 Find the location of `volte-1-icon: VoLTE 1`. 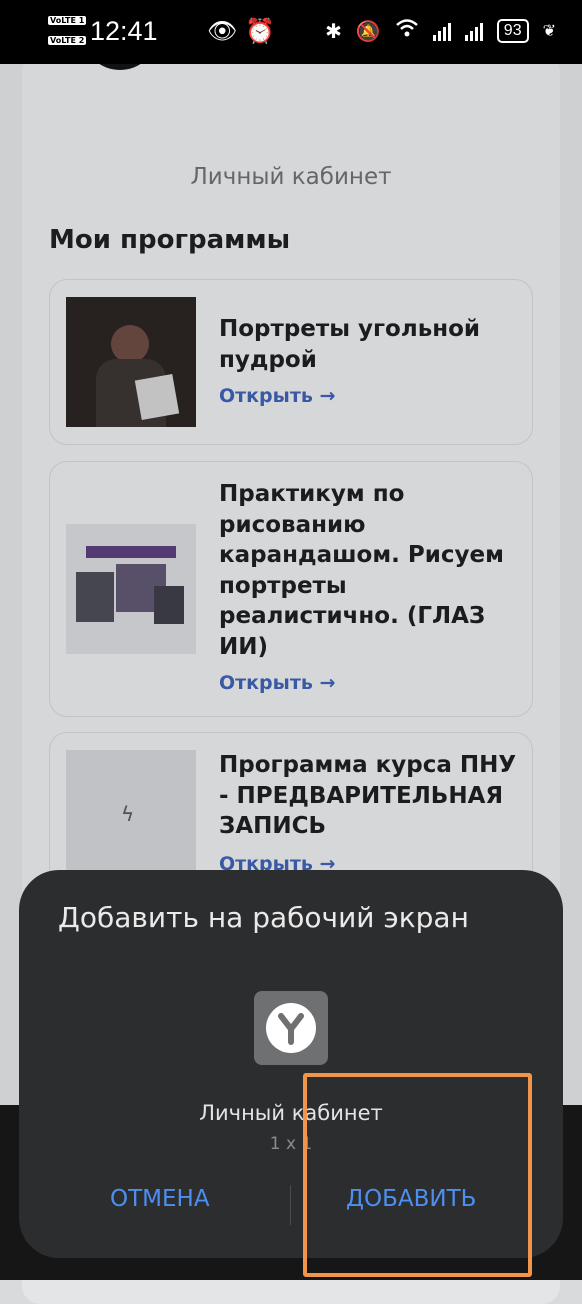

volte-1-icon: VoLTE 1 is located at coordinates (67, 20).